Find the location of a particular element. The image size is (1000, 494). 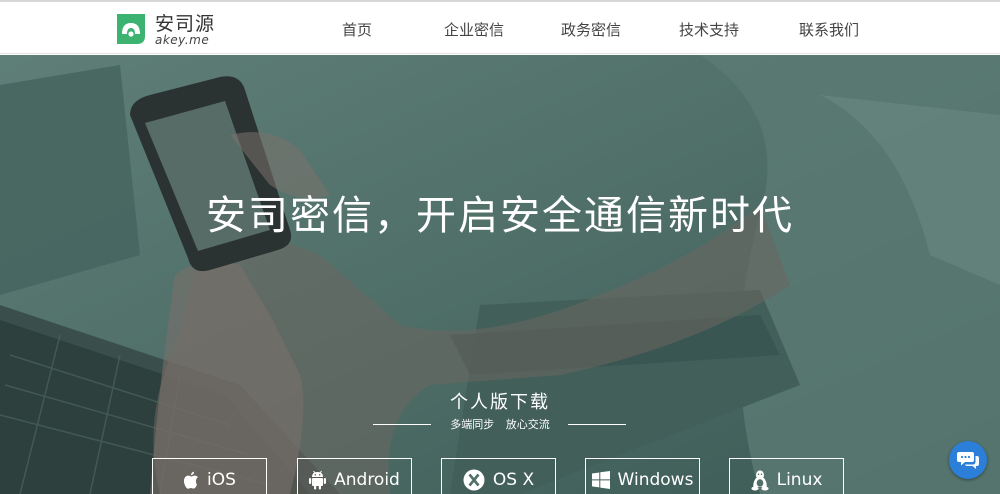

hero-title: 安司密信，开启安全通信新时代 is located at coordinates (500, 216).